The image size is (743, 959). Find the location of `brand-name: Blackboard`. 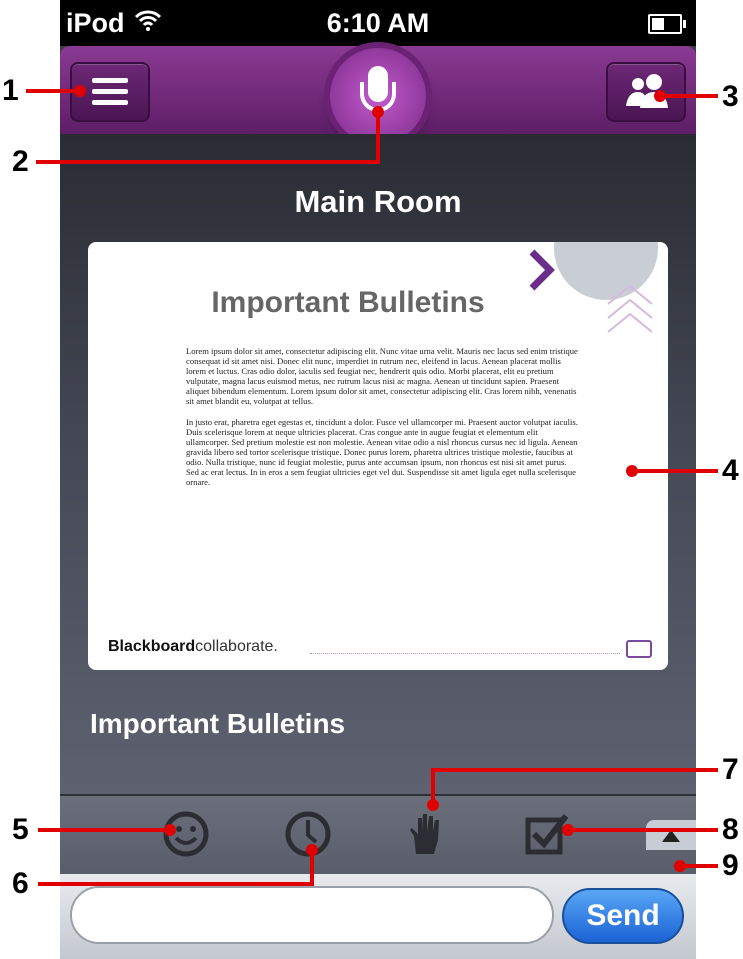

brand-name: Blackboard is located at coordinates (152, 646).